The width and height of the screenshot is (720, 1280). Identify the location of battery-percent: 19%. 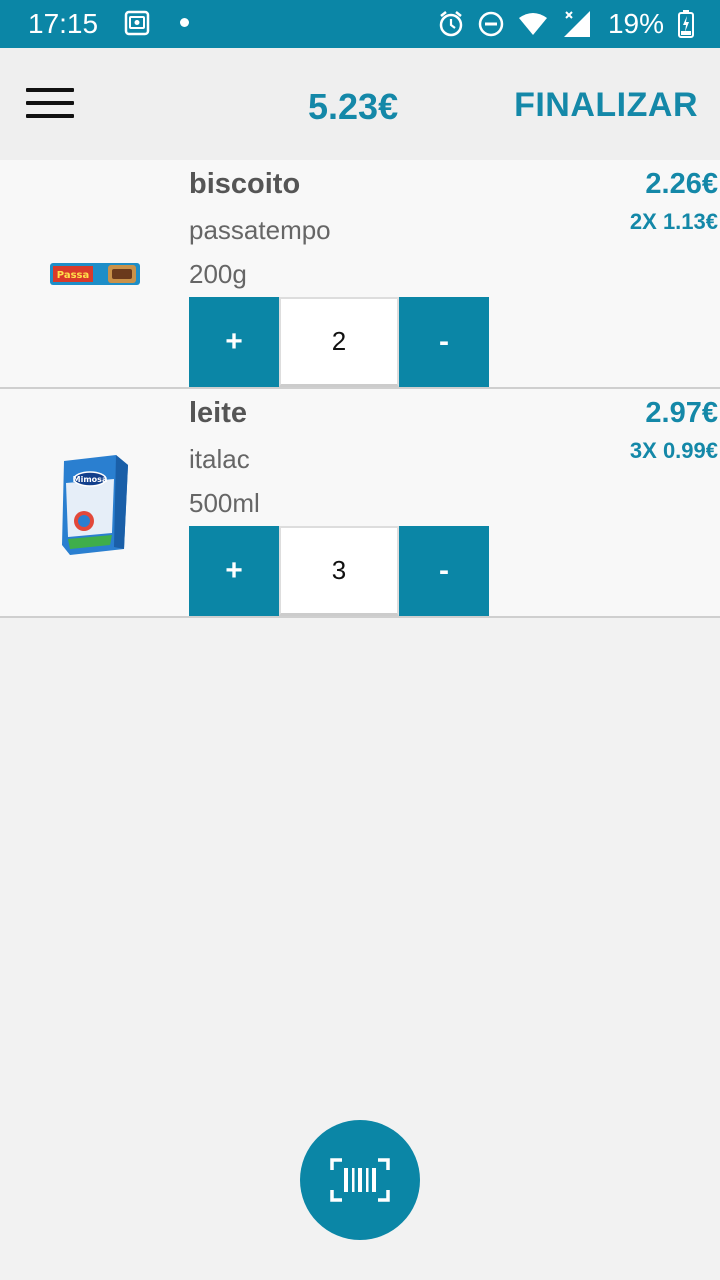
(635, 23).